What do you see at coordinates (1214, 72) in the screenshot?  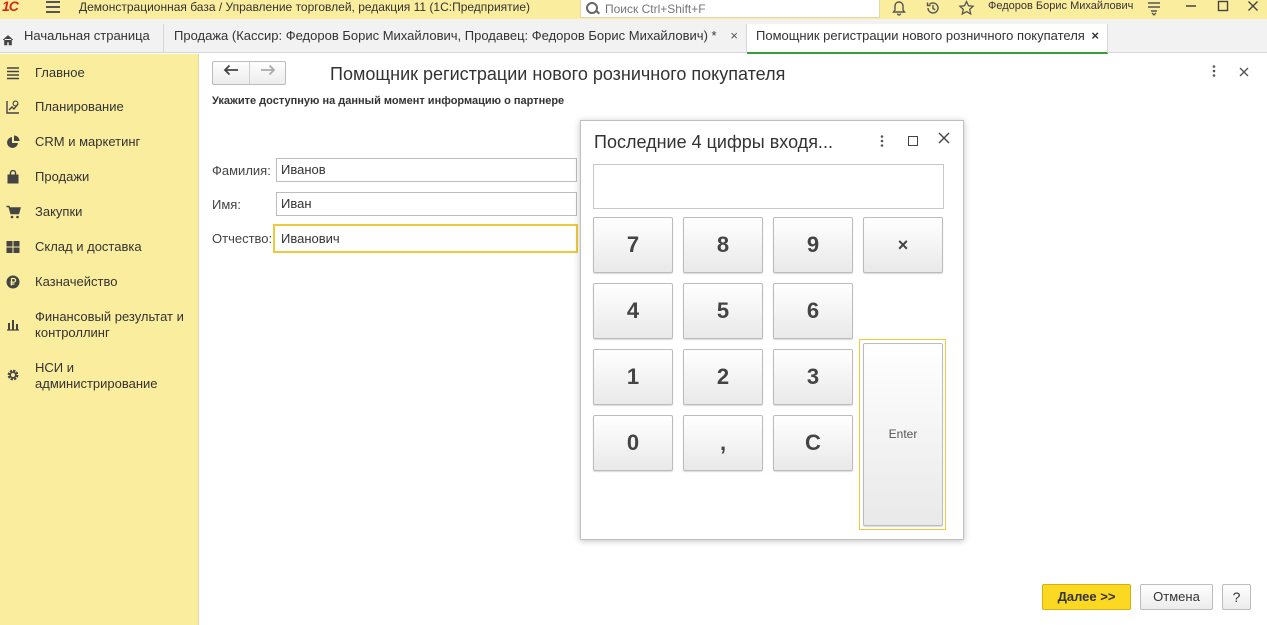 I see `more-actions-icon` at bounding box center [1214, 72].